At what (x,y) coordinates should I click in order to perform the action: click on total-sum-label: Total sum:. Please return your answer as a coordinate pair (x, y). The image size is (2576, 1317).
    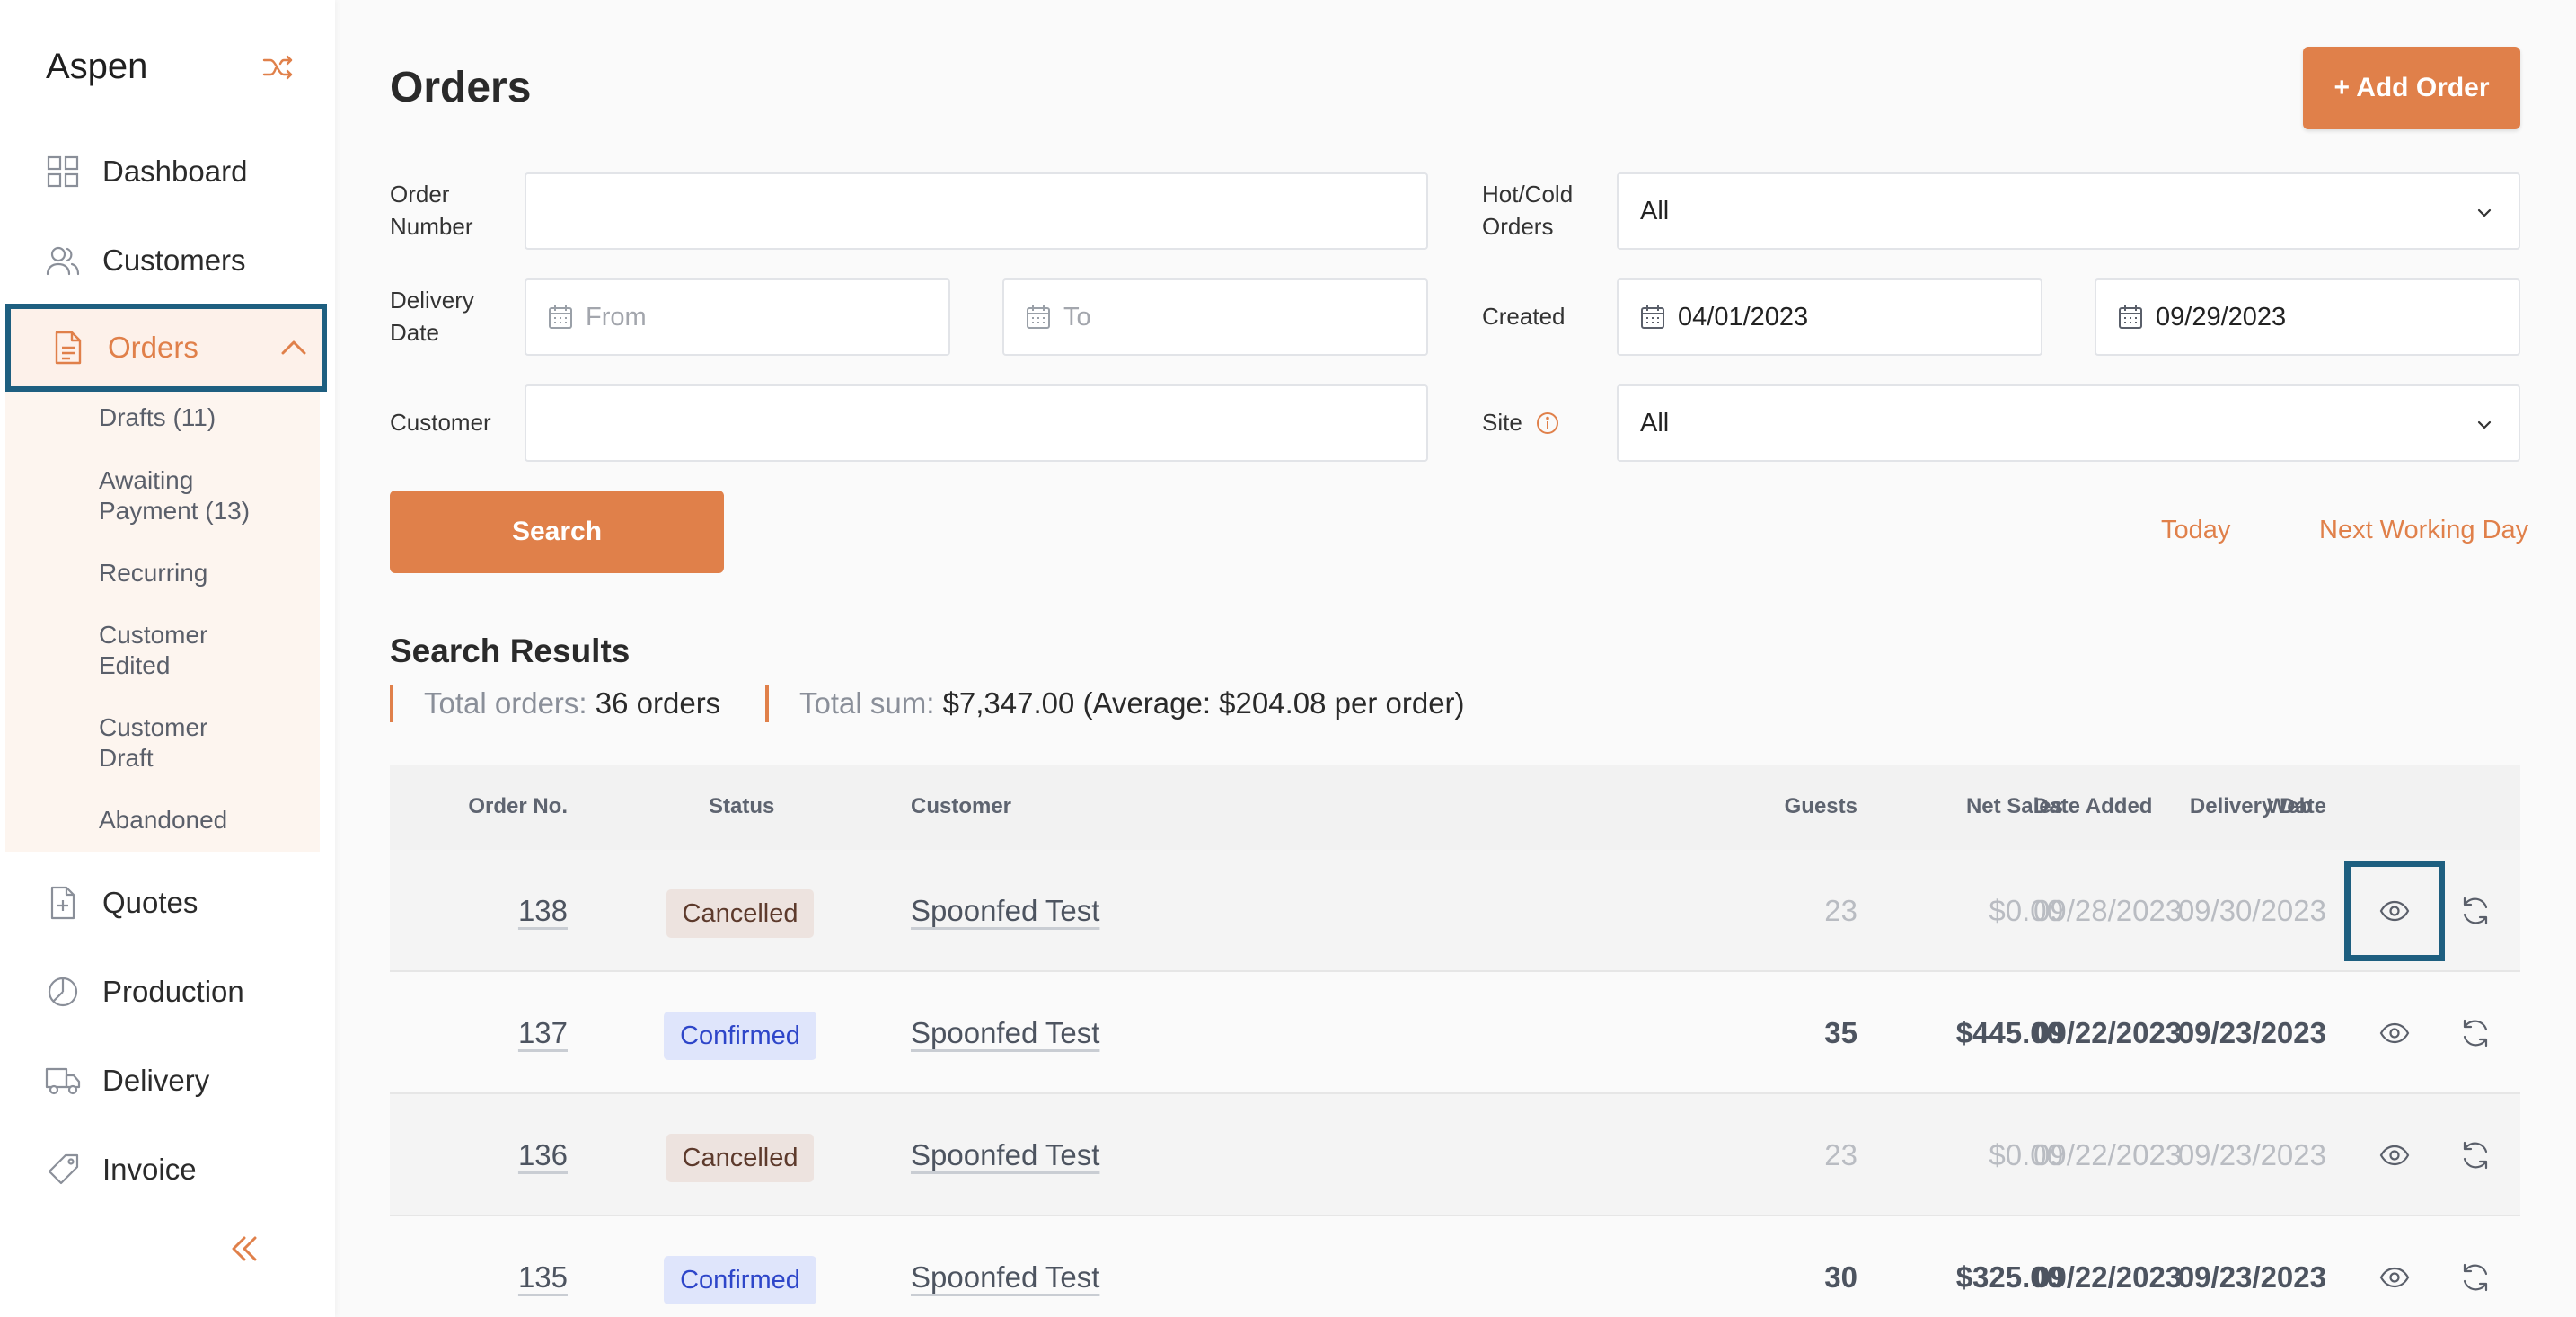
    Looking at the image, I should click on (867, 703).